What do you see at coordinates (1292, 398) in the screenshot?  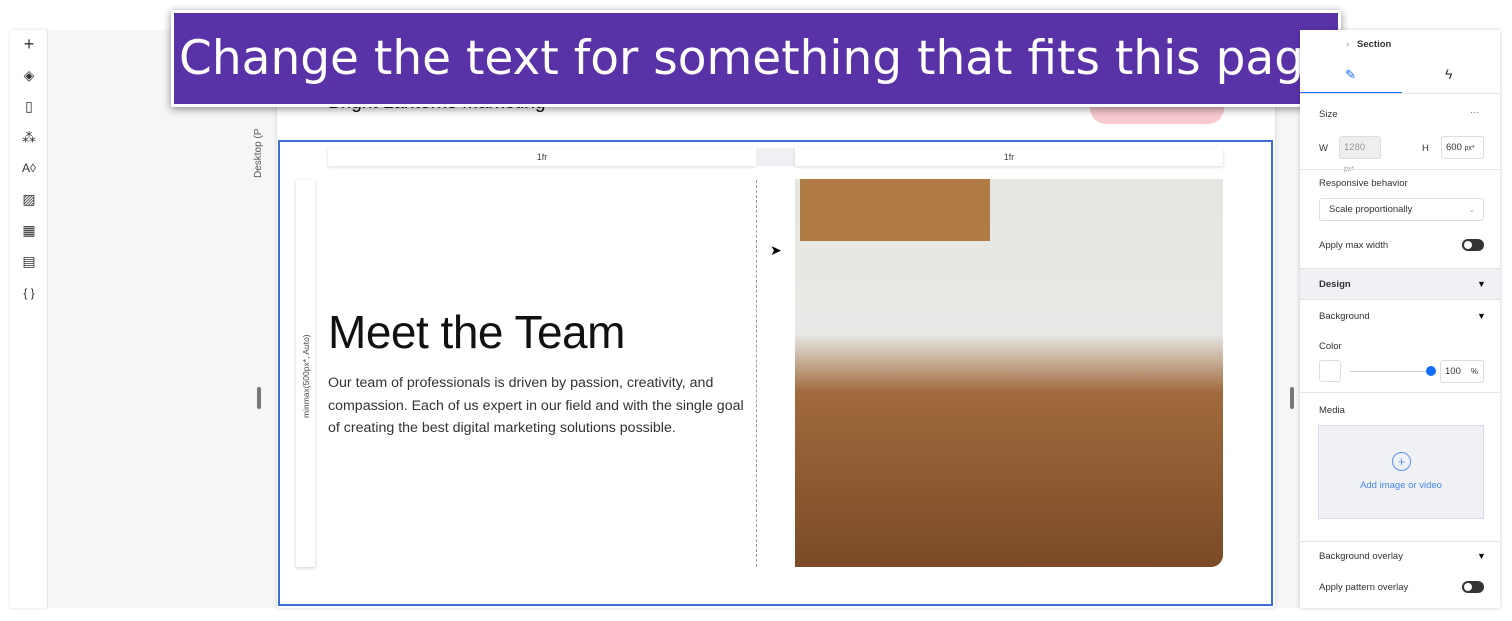 I see `right-resize-handle` at bounding box center [1292, 398].